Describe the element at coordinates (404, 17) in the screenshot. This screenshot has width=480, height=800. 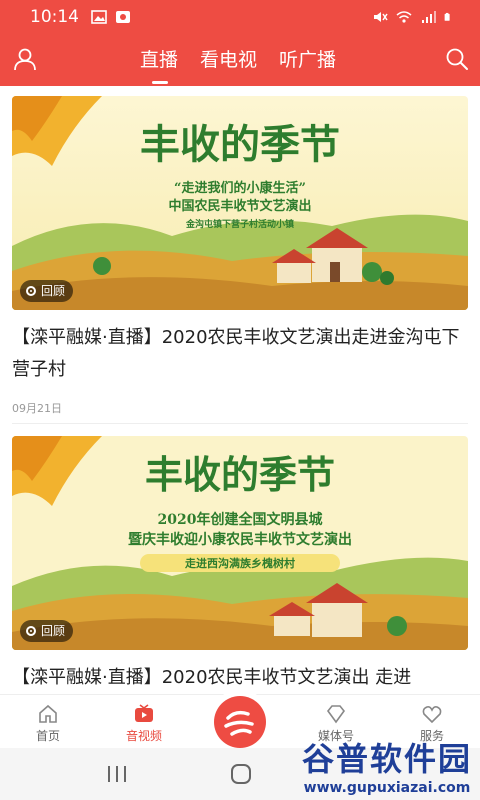
I see `wifi-icon` at that location.